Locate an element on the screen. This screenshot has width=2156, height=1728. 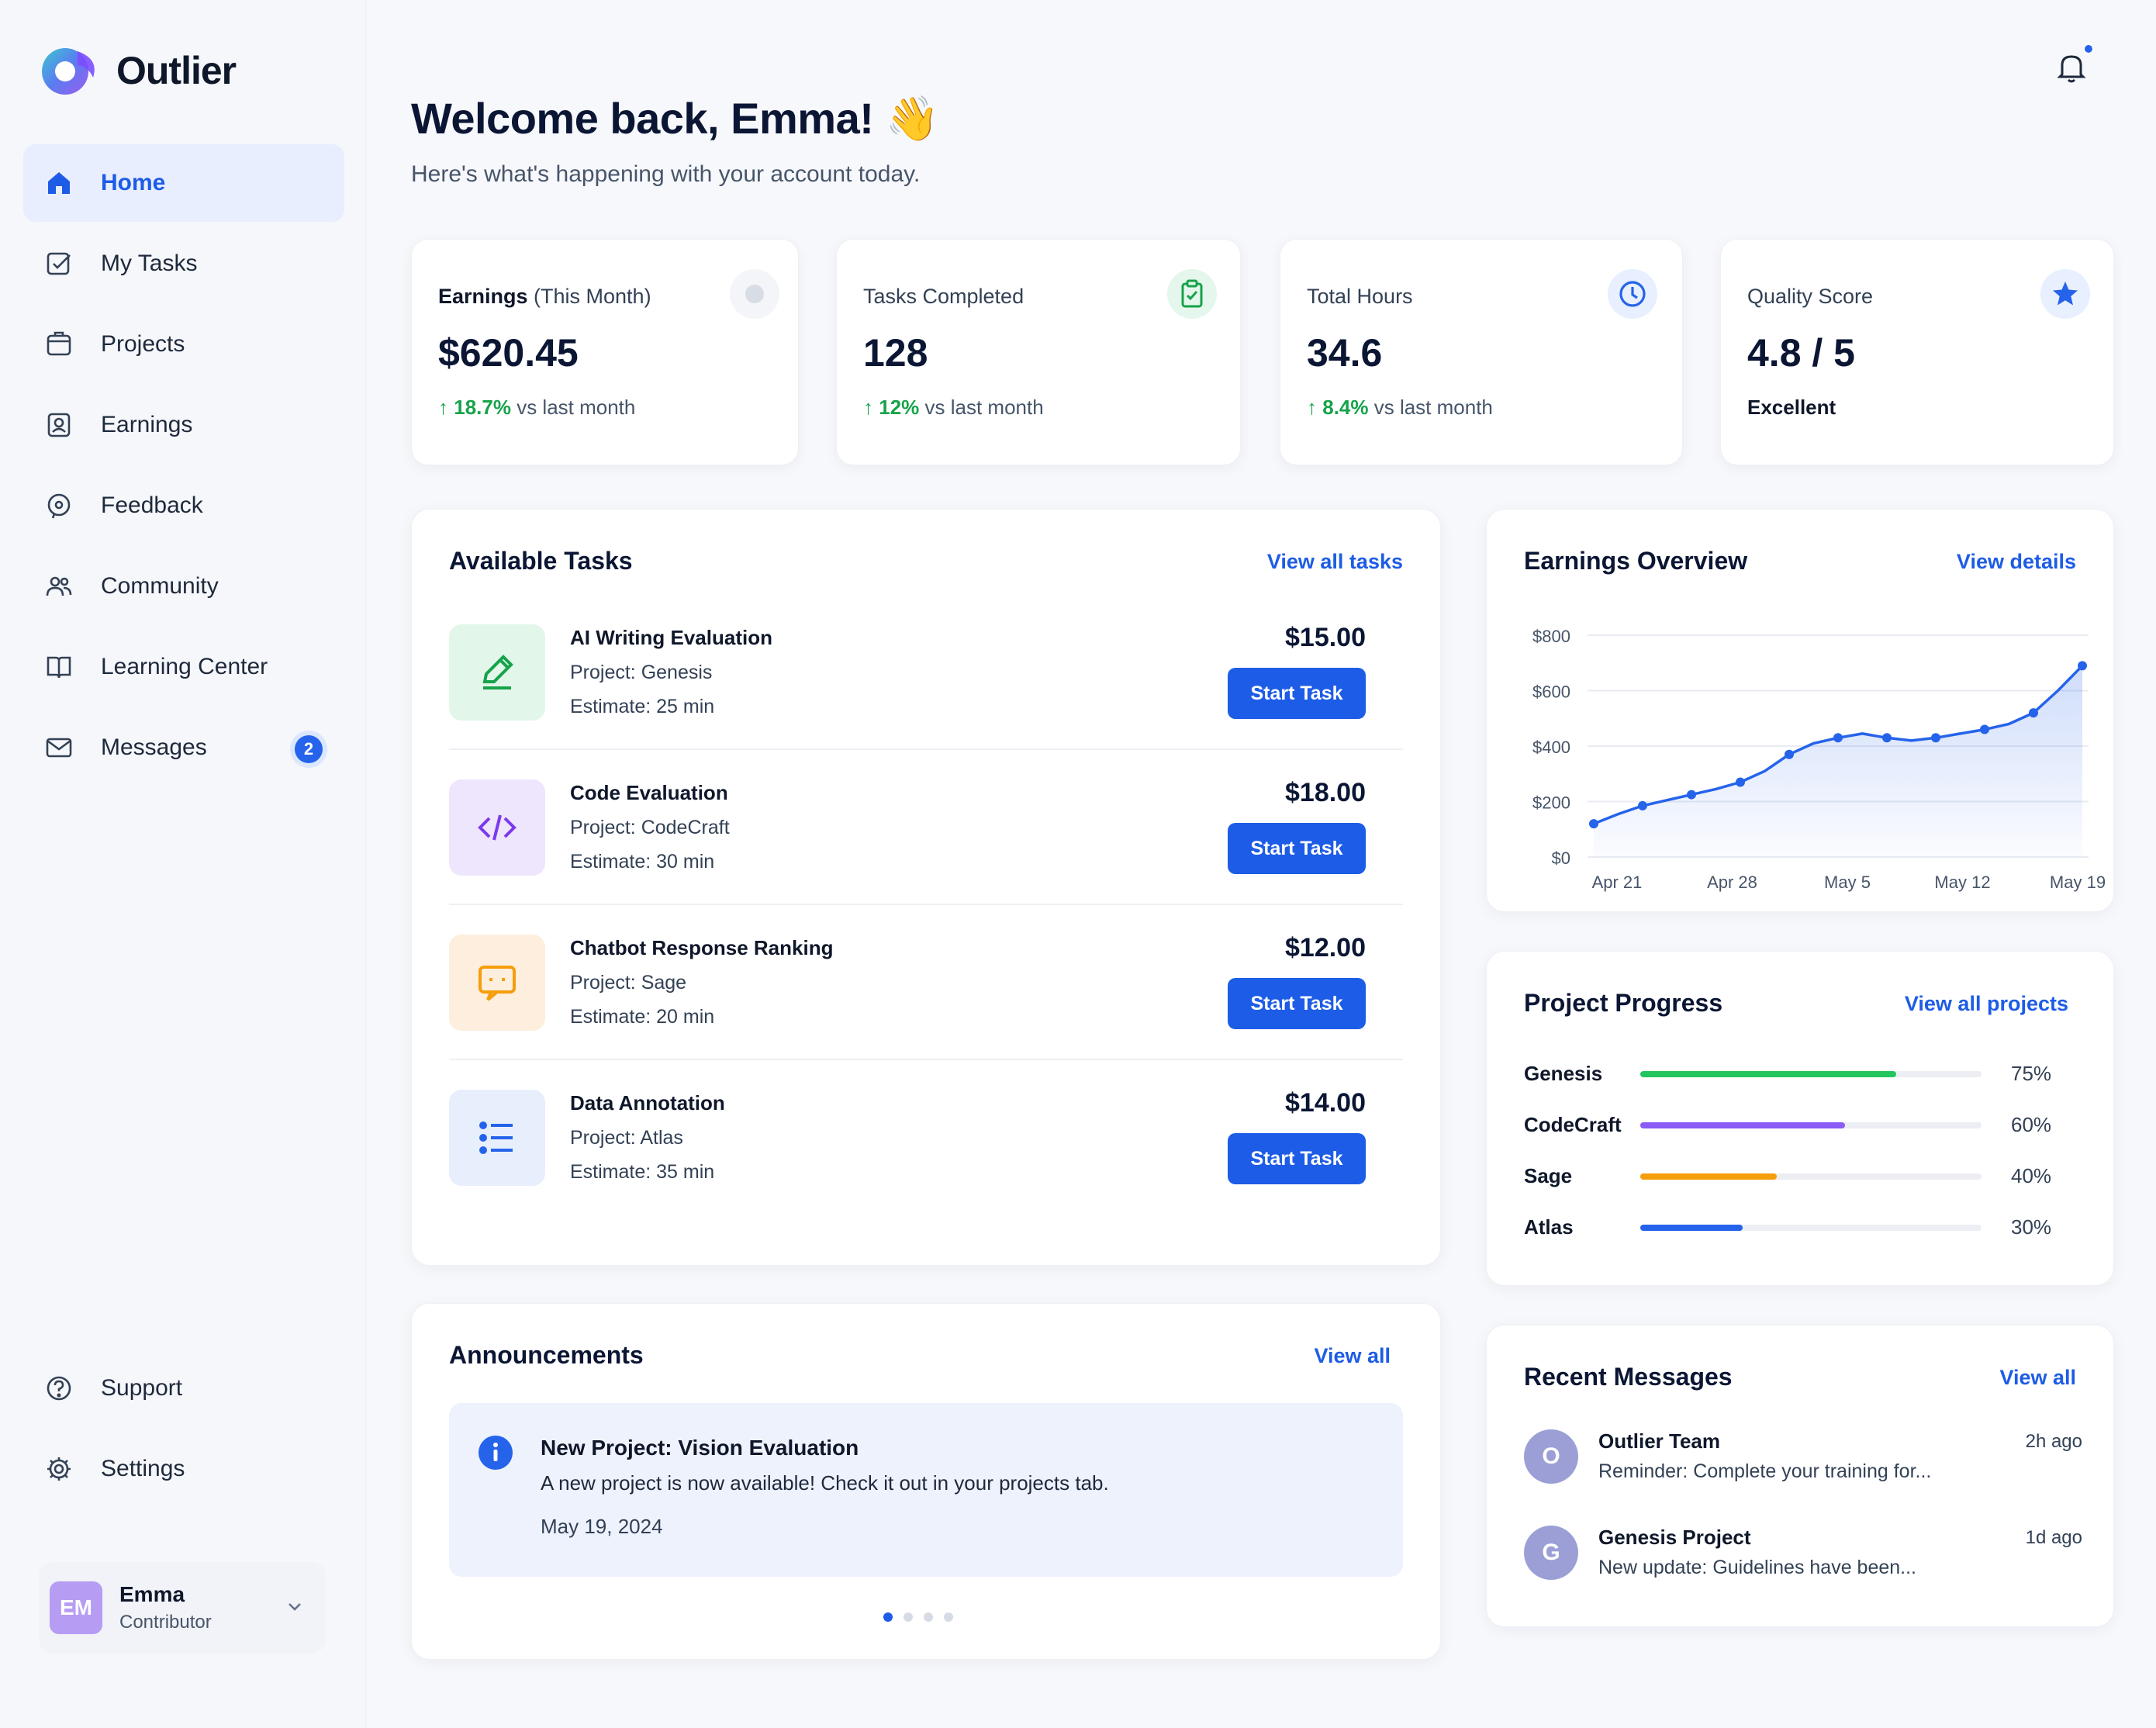
task-estimate: Estimate: 25 min is located at coordinates (642, 706).